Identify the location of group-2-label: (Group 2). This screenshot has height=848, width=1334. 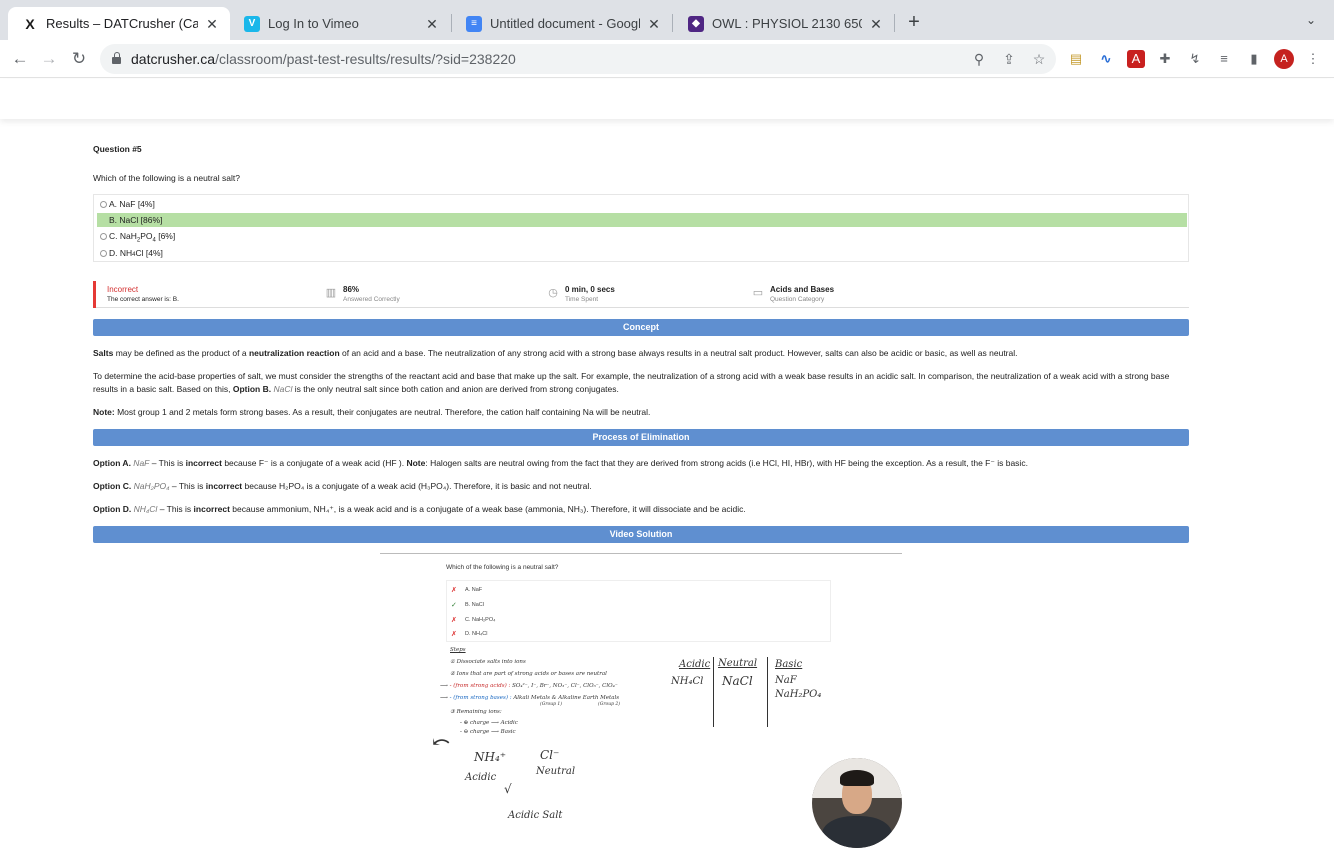
(609, 704).